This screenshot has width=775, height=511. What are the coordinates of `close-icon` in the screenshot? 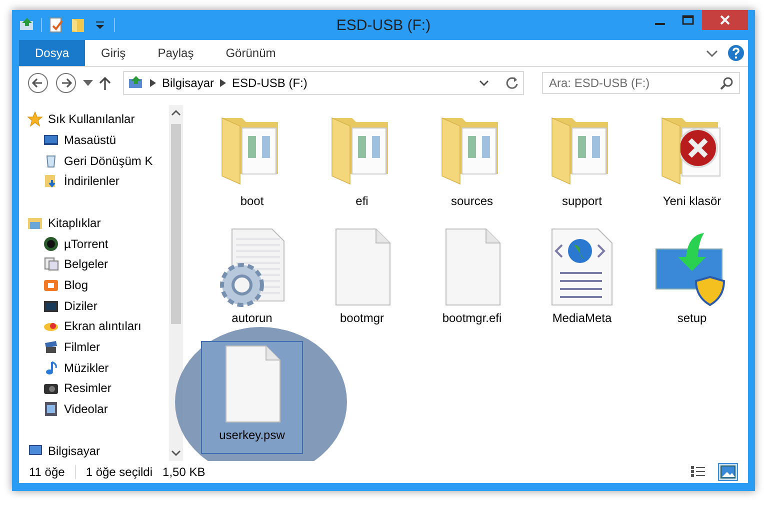 It's located at (725, 20).